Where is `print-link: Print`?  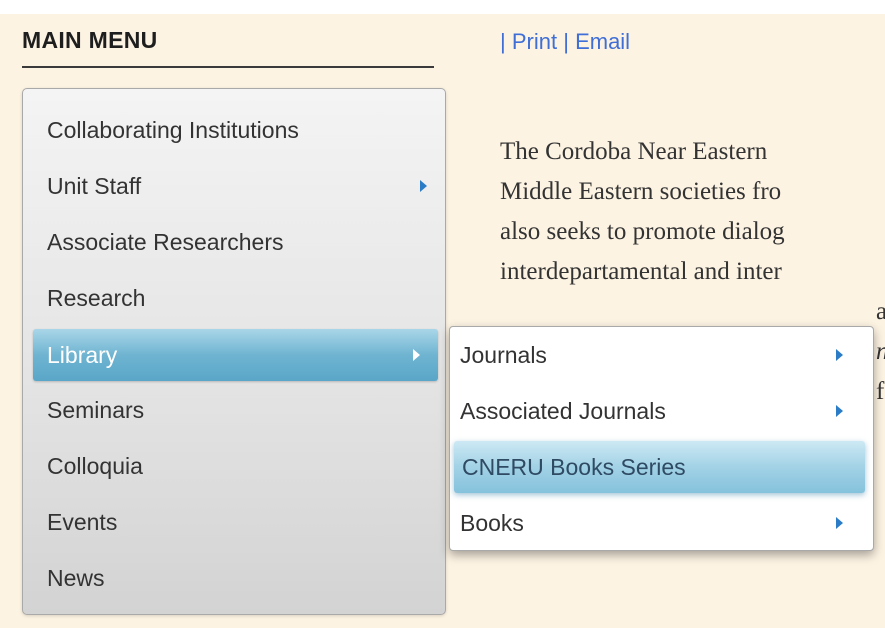
print-link: Print is located at coordinates (534, 41).